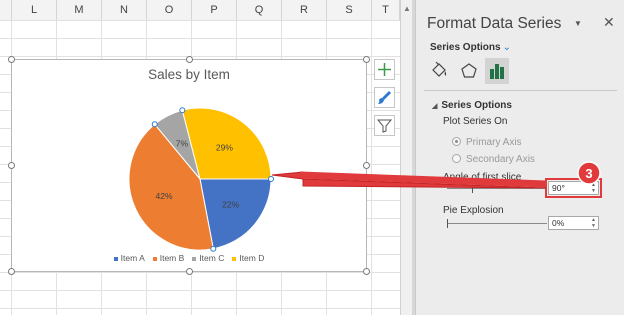 Image resolution: width=624 pixels, height=315 pixels. I want to click on angle-of-first-slice-input: 90° ▲ ▼, so click(573, 188).